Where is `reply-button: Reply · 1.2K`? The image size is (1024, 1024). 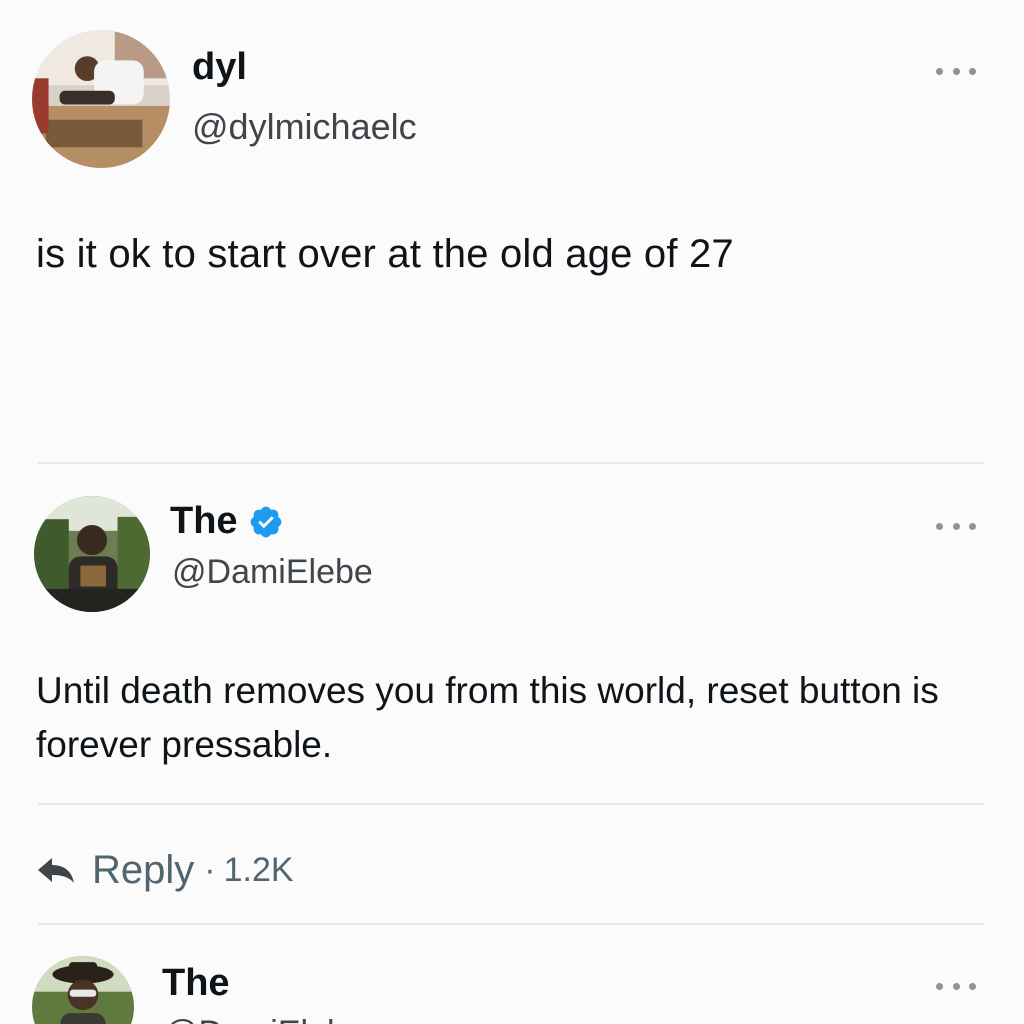 reply-button: Reply · 1.2K is located at coordinates (165, 870).